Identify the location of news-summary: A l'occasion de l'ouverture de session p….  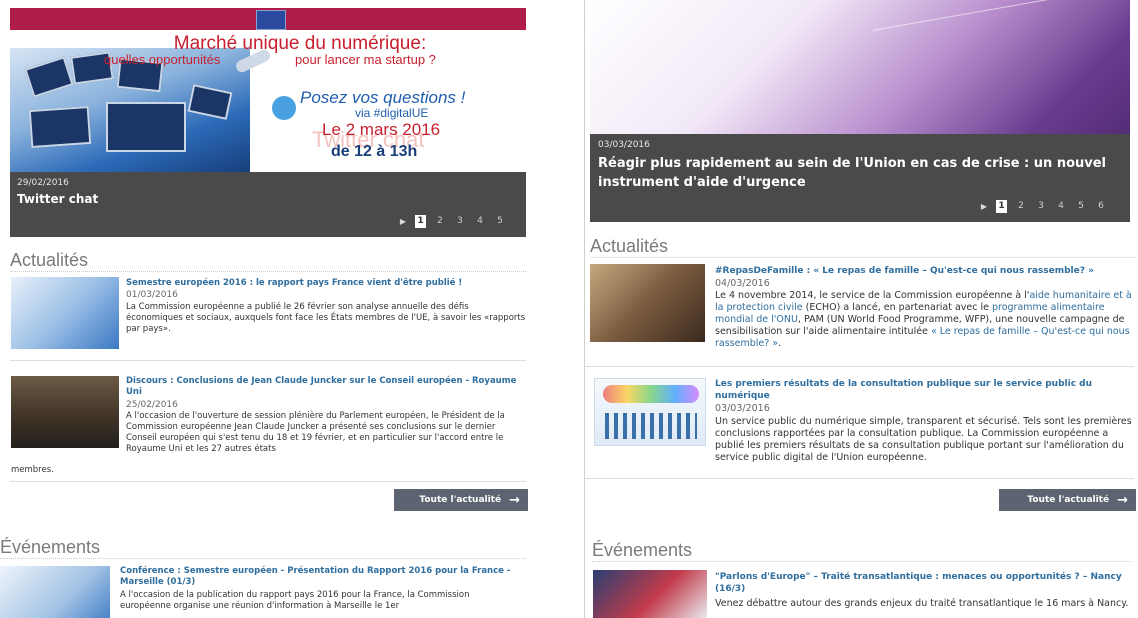
(315, 432).